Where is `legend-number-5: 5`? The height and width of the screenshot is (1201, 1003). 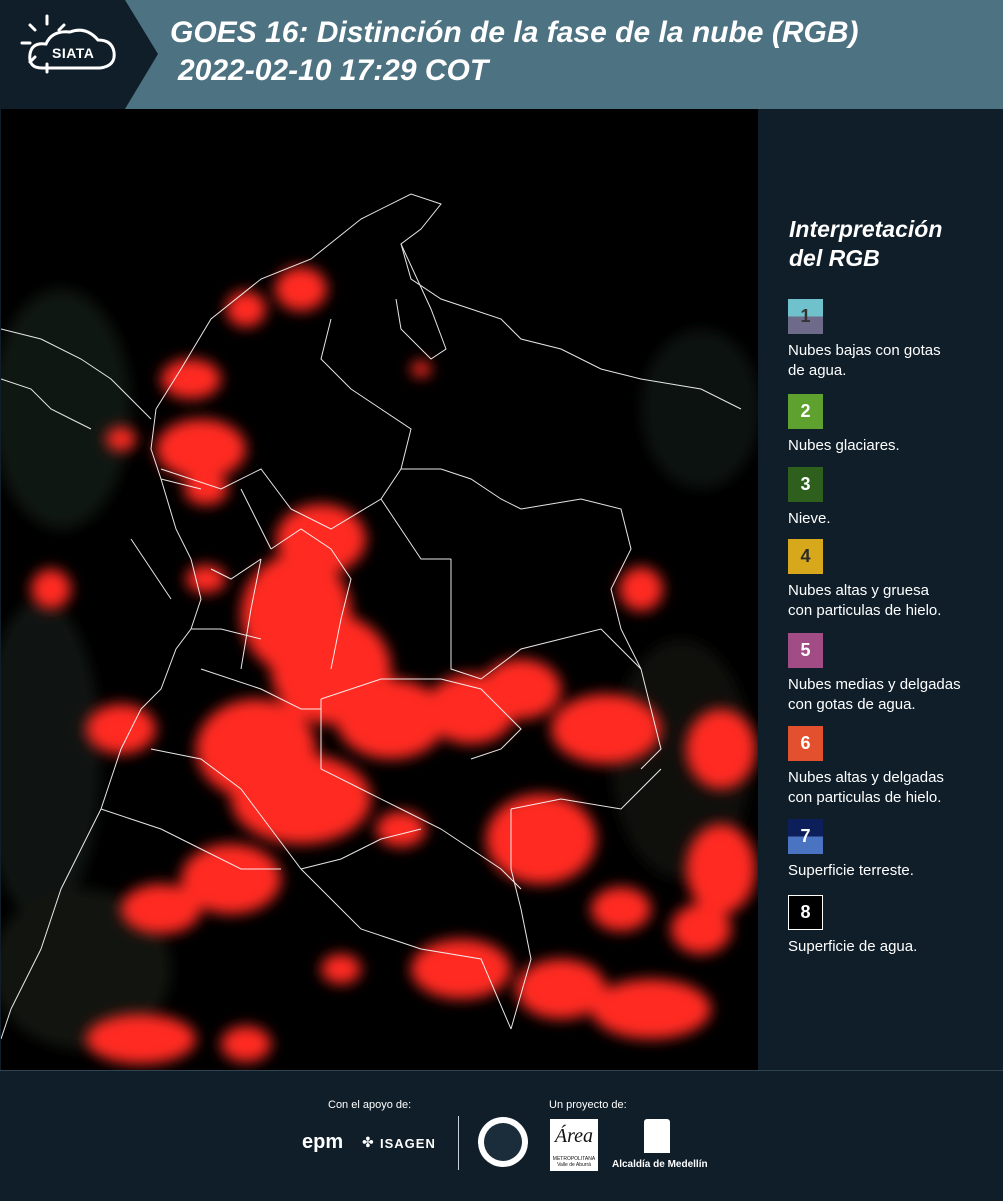 legend-number-5: 5 is located at coordinates (805, 650).